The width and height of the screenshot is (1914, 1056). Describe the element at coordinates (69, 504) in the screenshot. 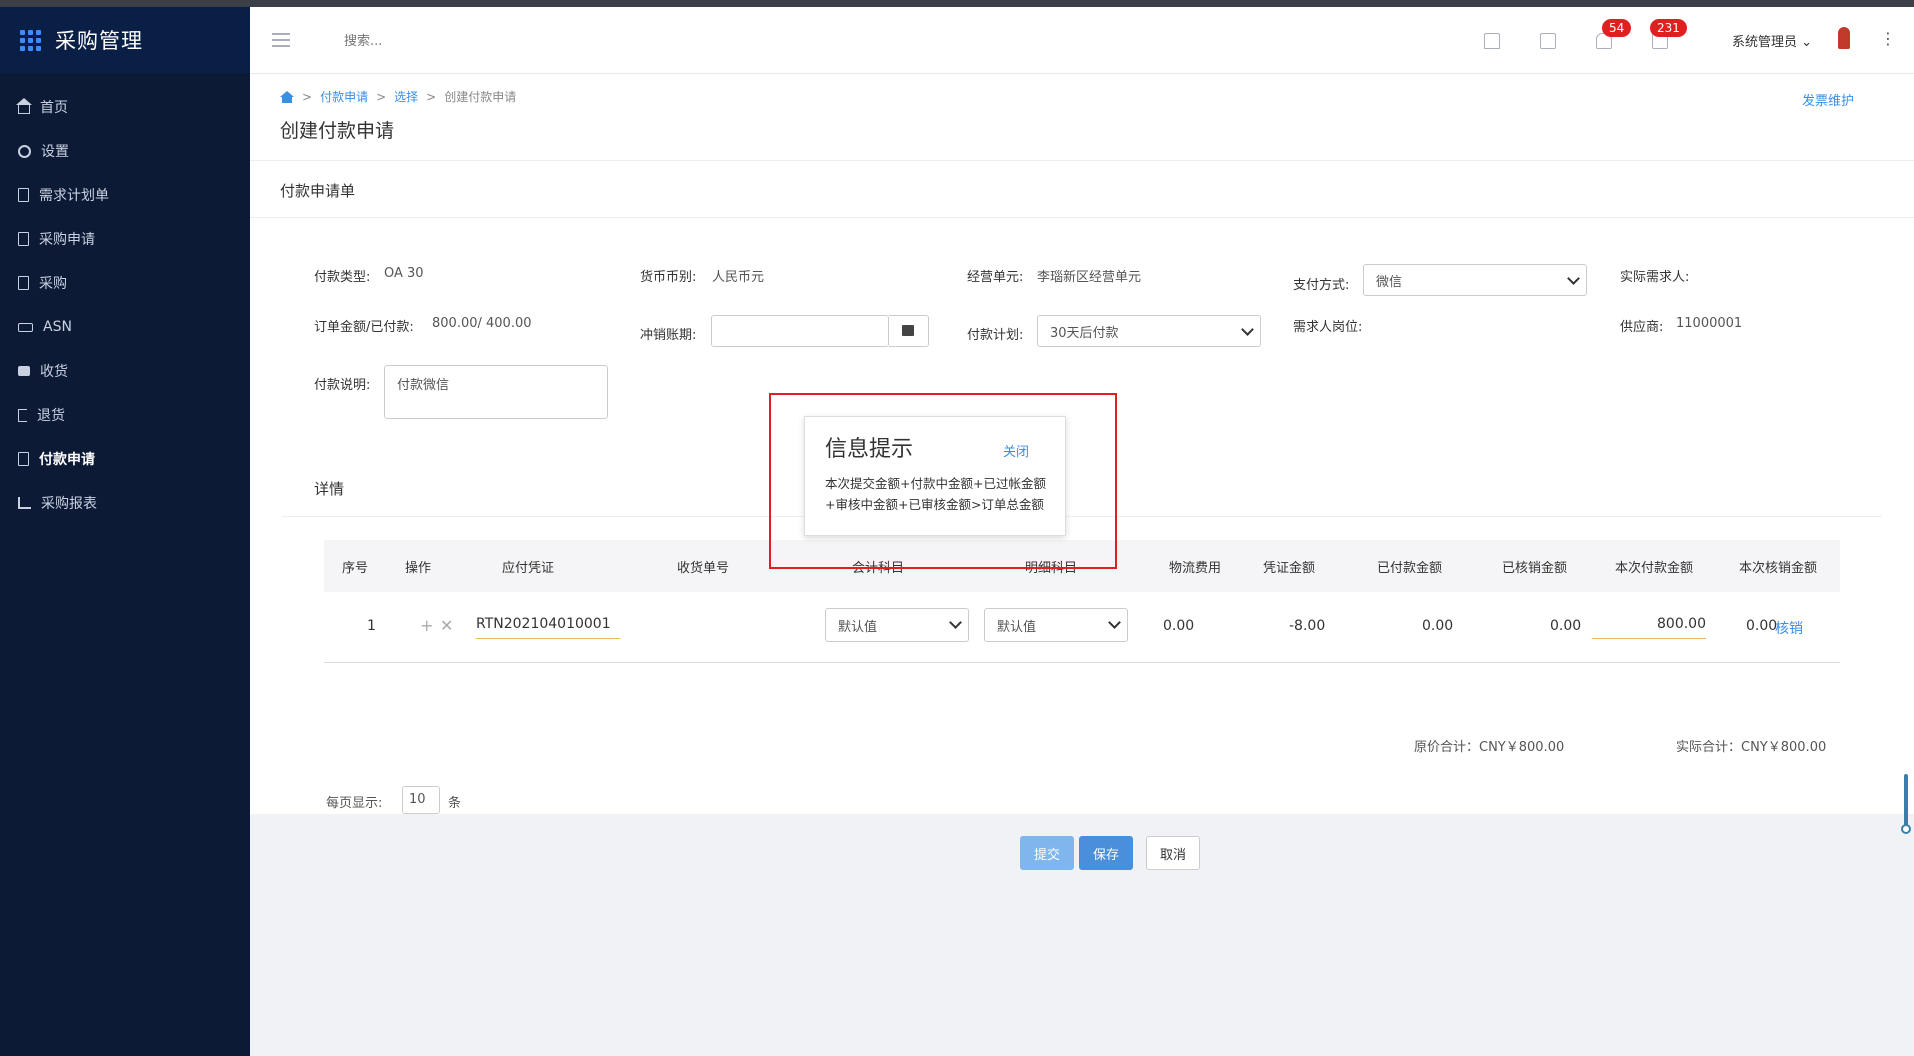

I see `sidebar-item-label: 采购报表` at that location.